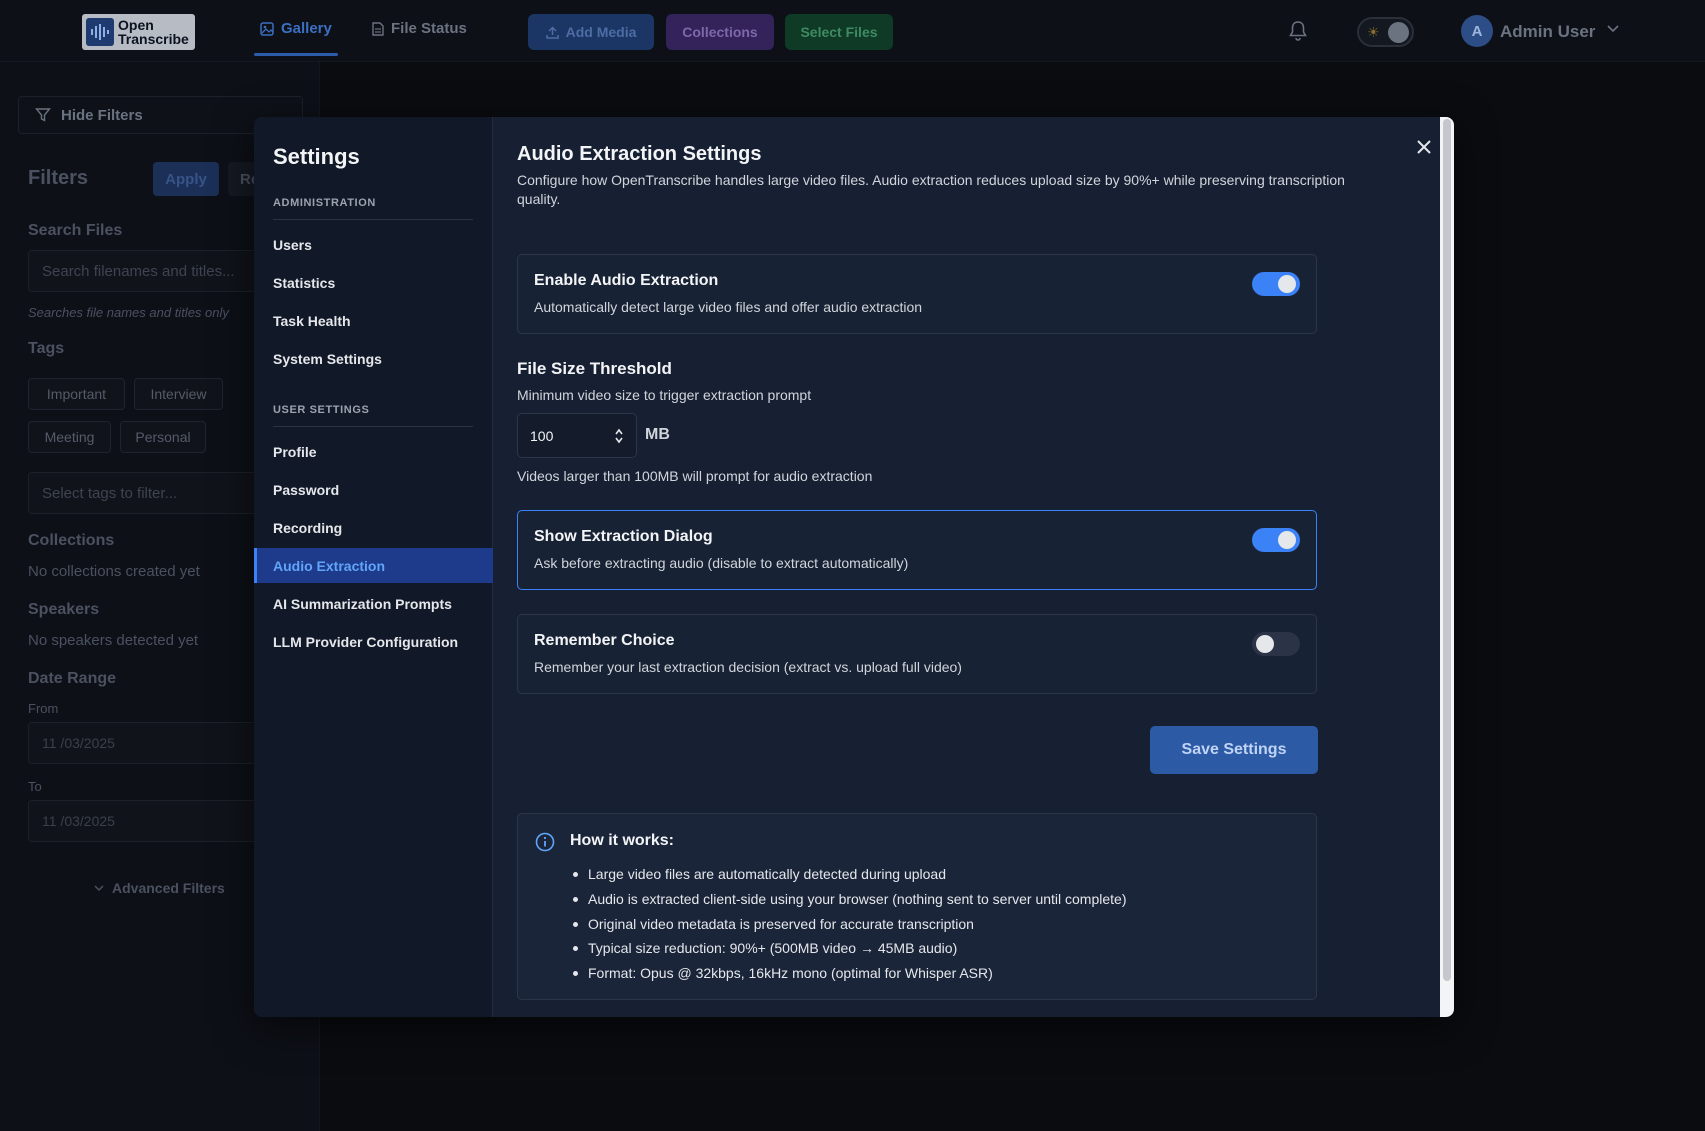 The image size is (1705, 1131). I want to click on avatar: A, so click(1477, 31).